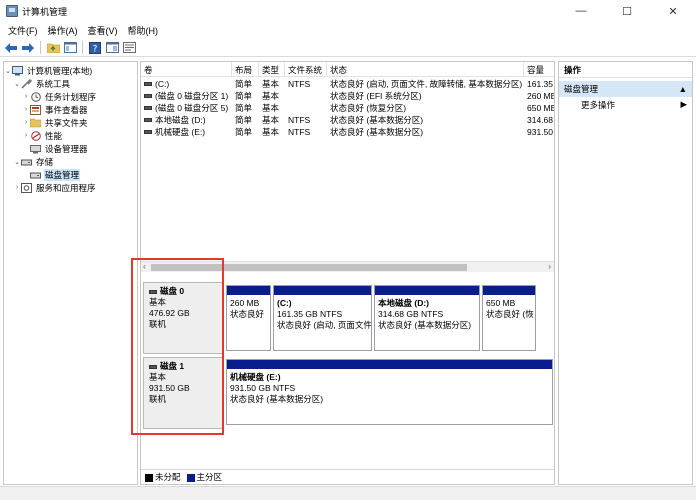 The image size is (696, 500). Describe the element at coordinates (625, 89) in the screenshot. I see `actions-section-disk-management: 磁盘管理 ▲` at that location.